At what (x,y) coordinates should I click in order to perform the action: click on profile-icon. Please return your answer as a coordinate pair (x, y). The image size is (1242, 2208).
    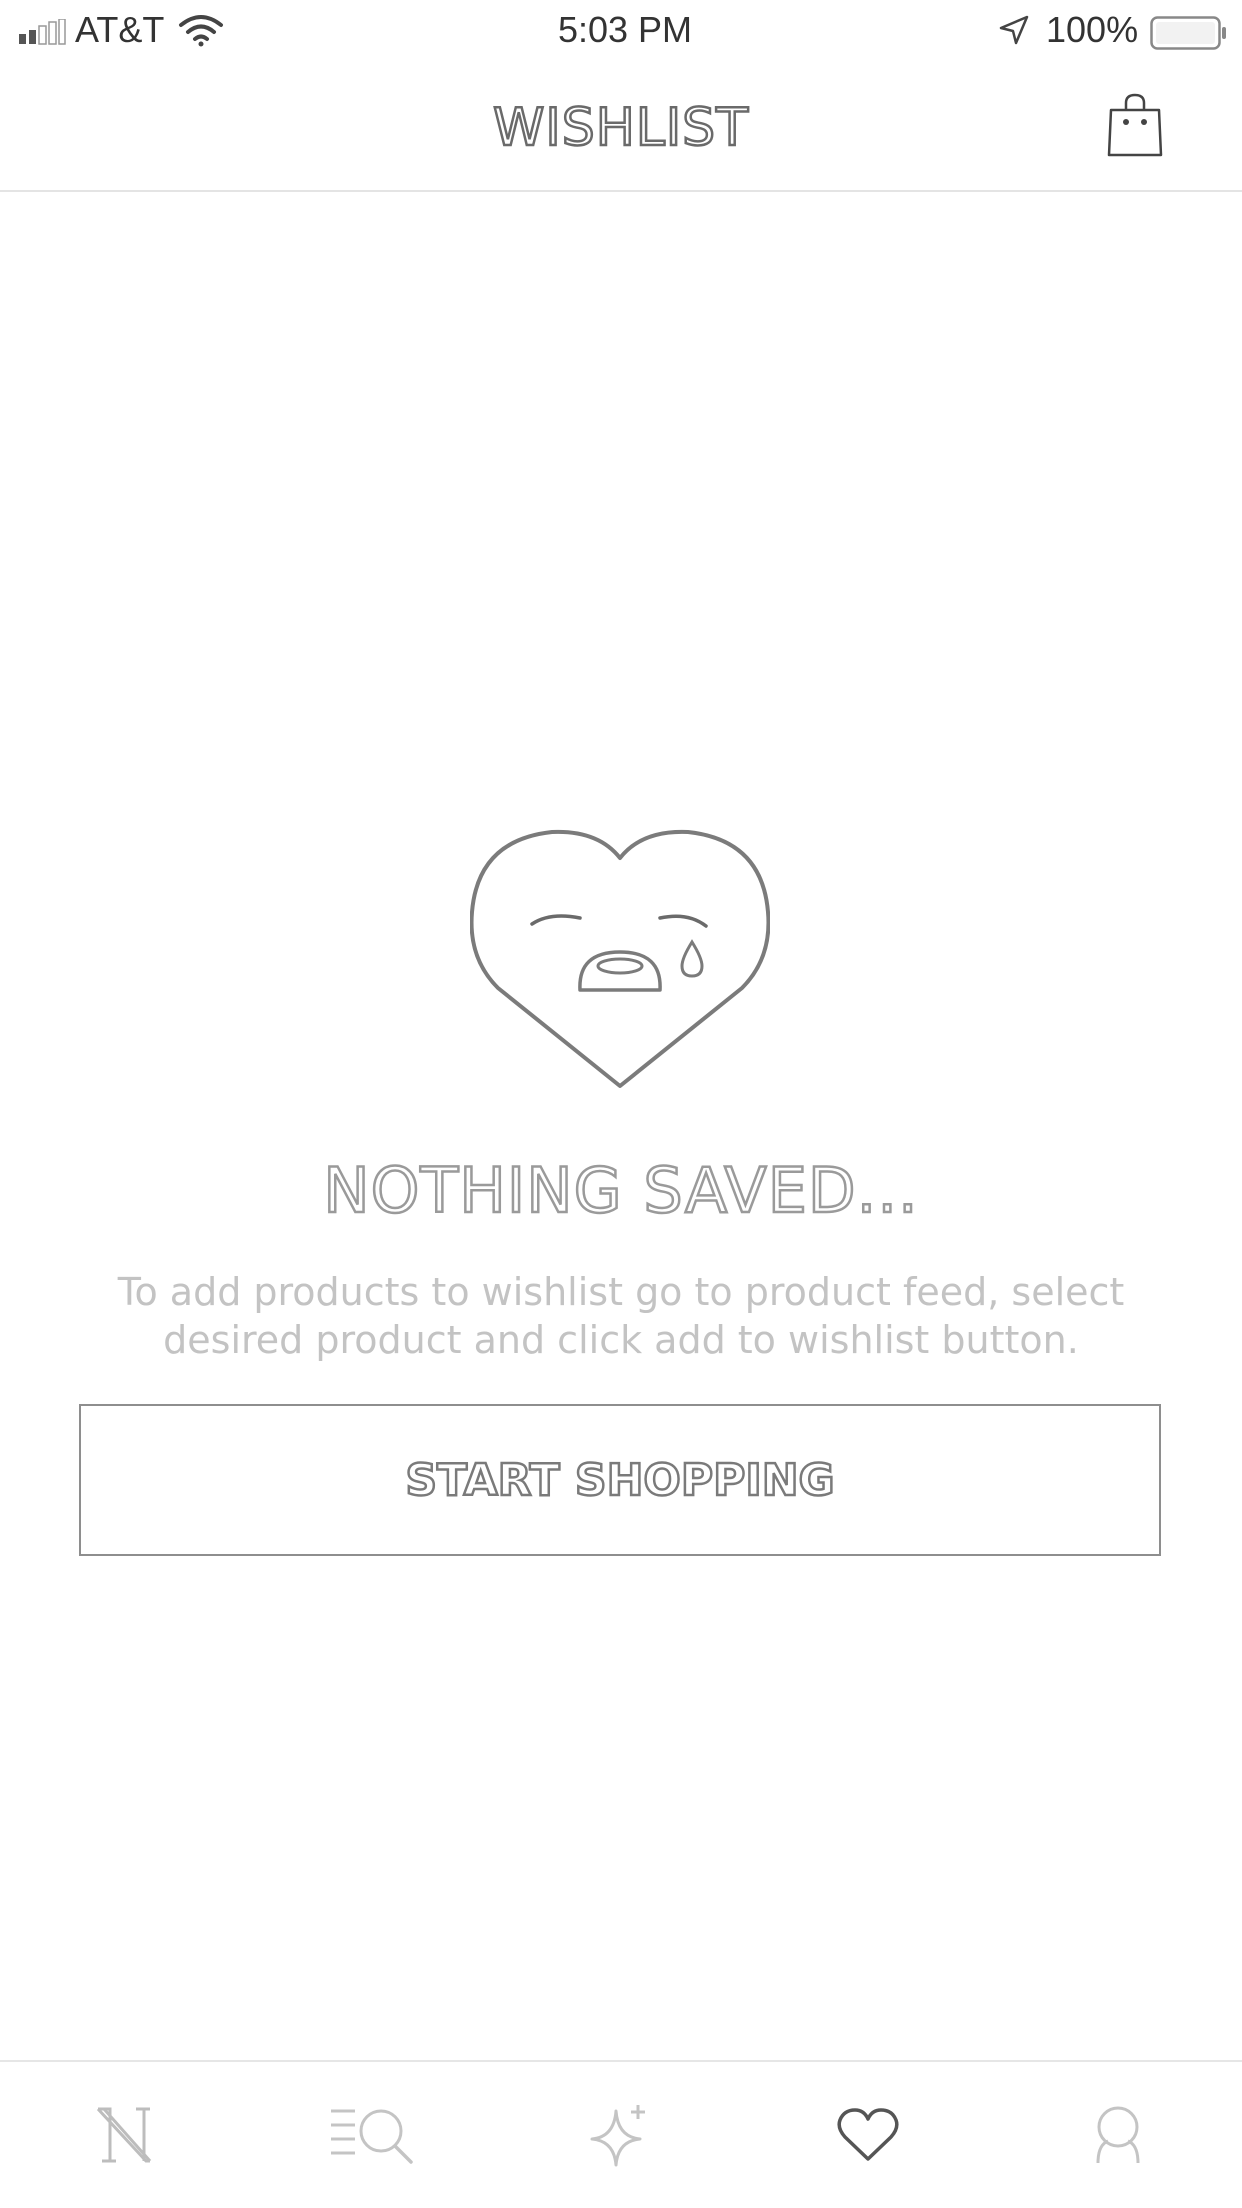
    Looking at the image, I should click on (1118, 2135).